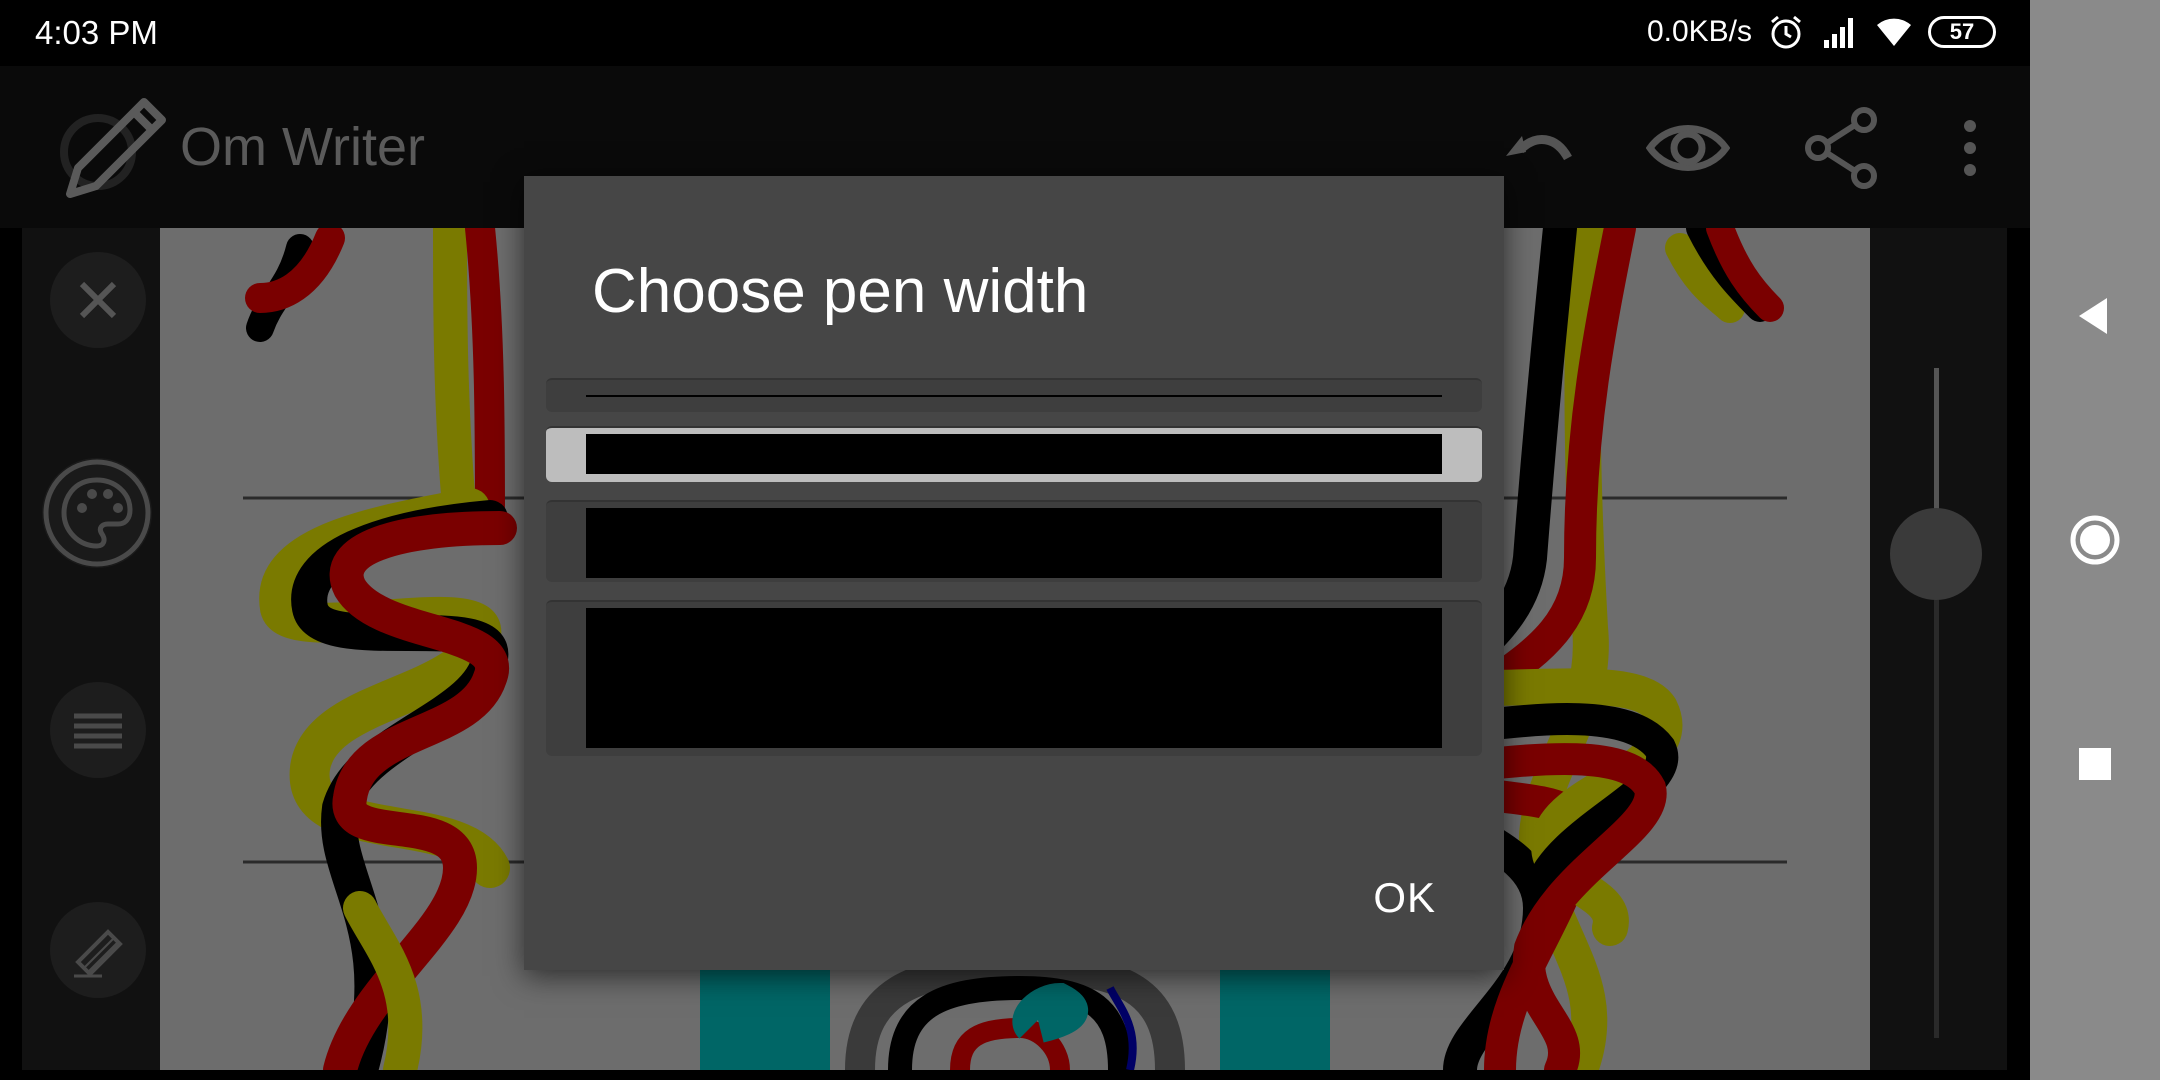  I want to click on back-icon, so click(2093, 316).